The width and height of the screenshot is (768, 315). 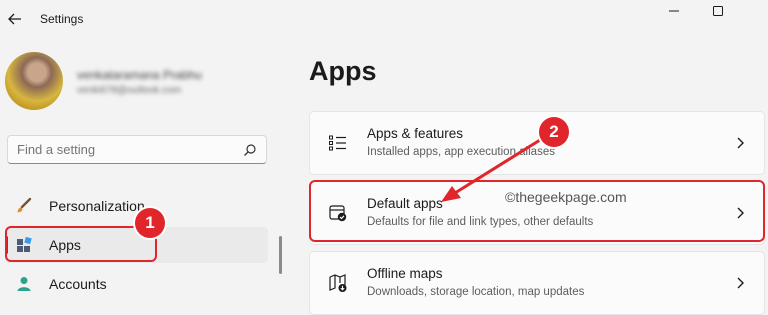 What do you see at coordinates (280, 255) in the screenshot?
I see `scrollbar-thumb` at bounding box center [280, 255].